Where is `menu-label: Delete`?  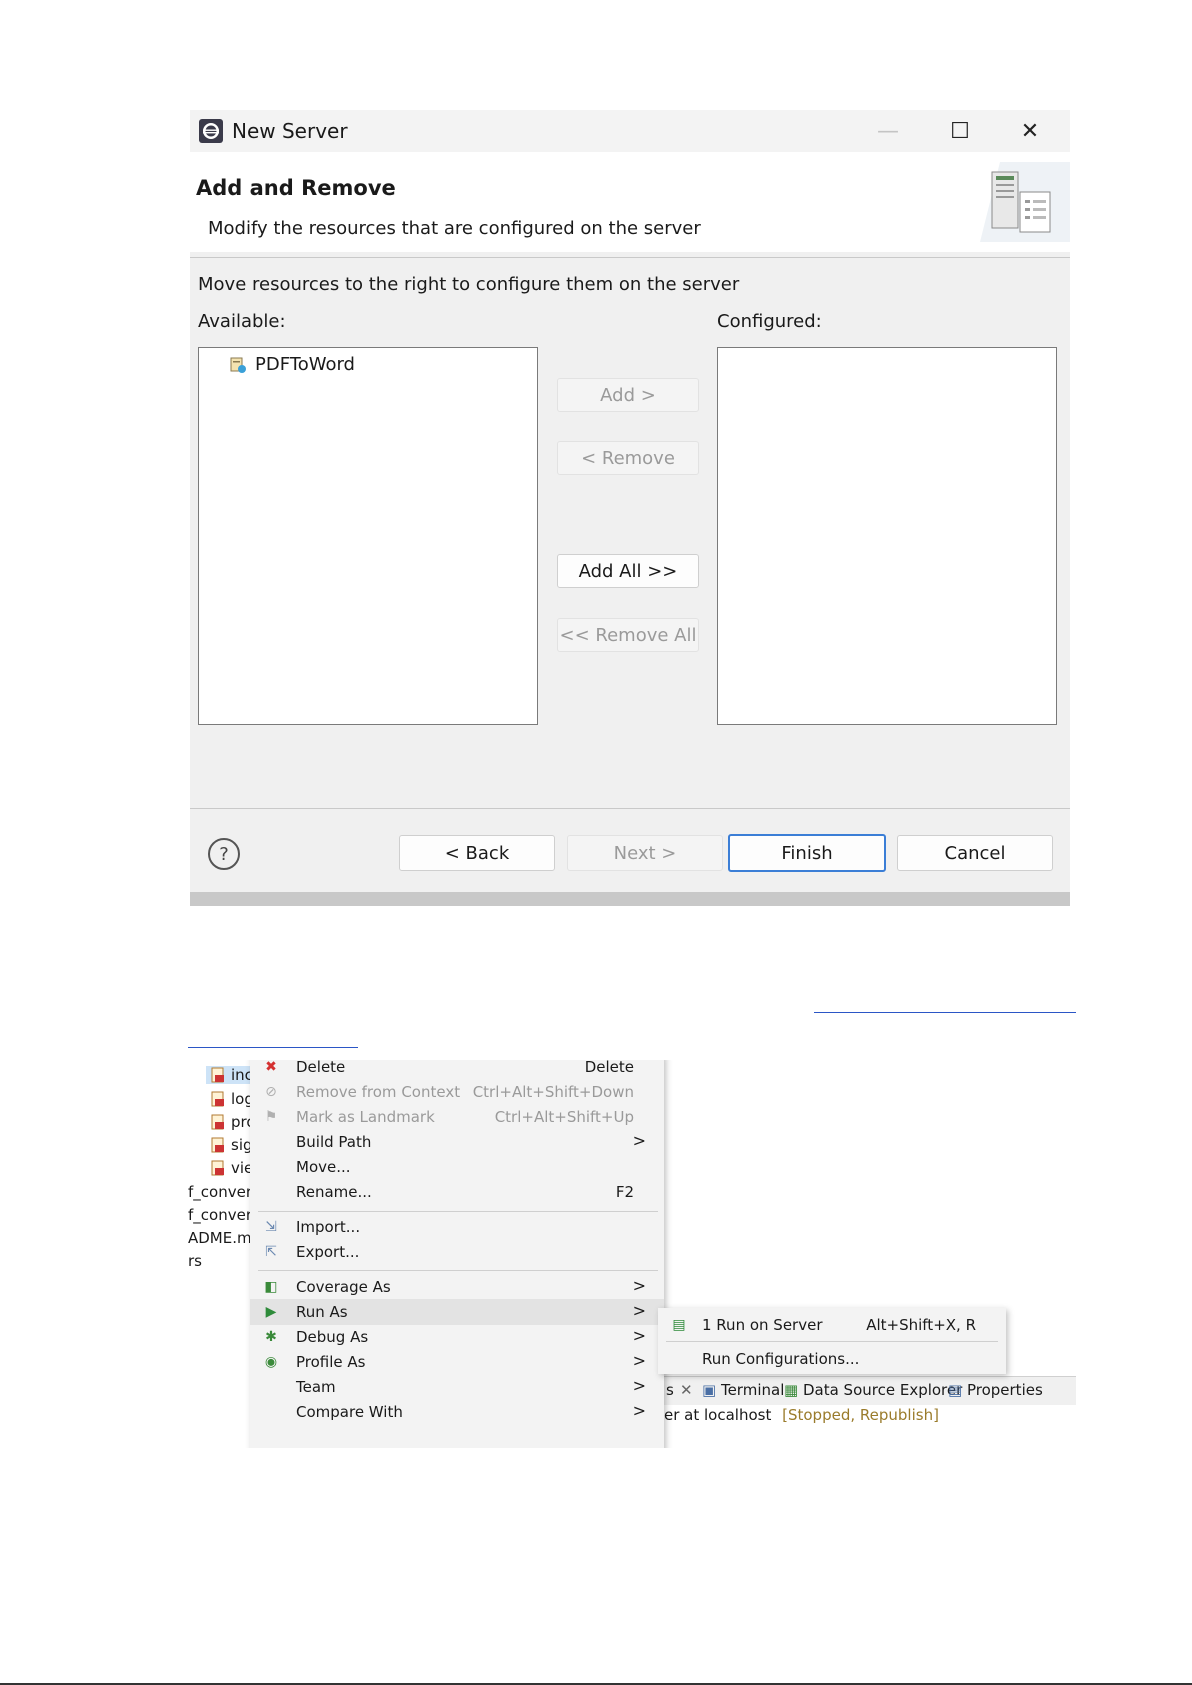 menu-label: Delete is located at coordinates (321, 1068).